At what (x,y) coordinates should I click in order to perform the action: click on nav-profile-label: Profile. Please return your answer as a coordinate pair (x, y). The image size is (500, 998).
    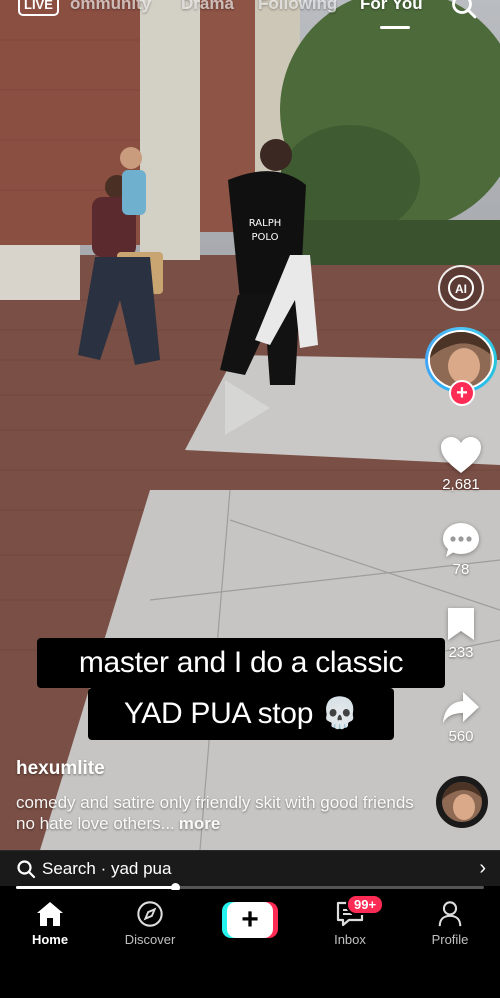
    Looking at the image, I should click on (450, 939).